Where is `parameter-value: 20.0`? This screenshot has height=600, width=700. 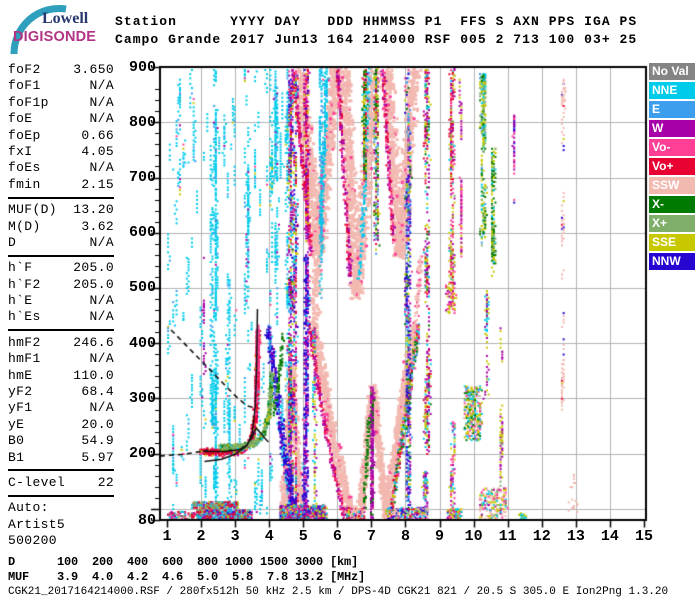 parameter-value: 20.0 is located at coordinates (97, 424).